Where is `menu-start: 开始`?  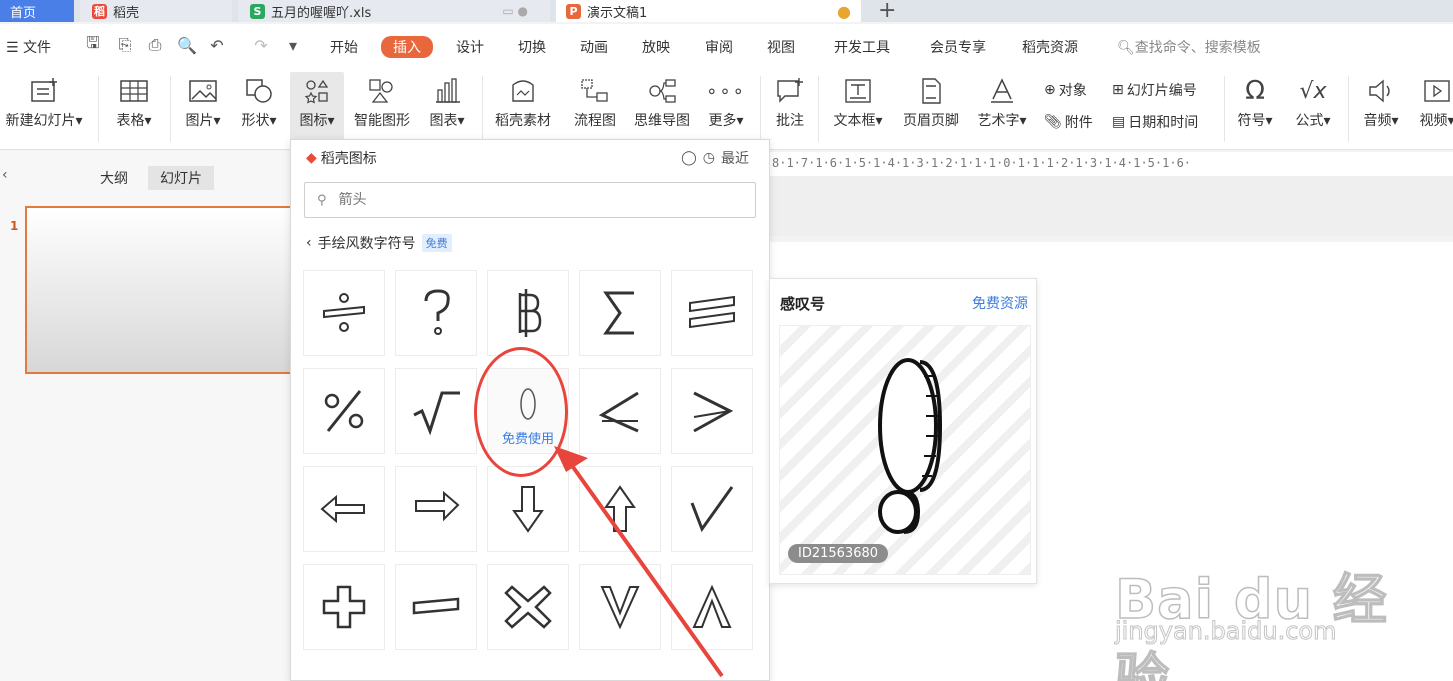 menu-start: 开始 is located at coordinates (344, 47).